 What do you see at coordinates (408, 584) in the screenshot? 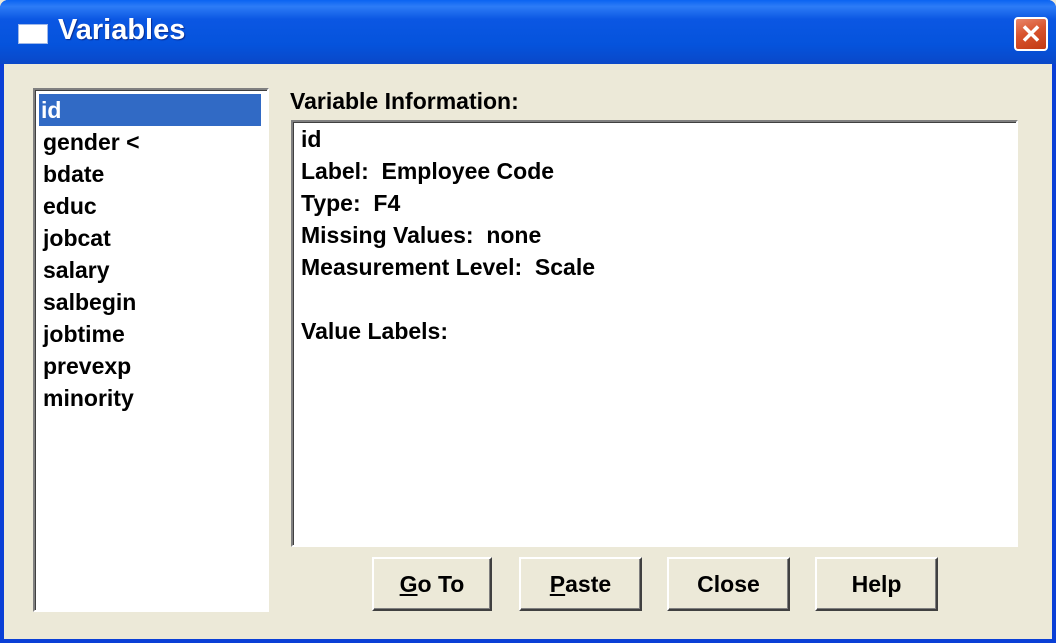
I see `go-to-mnemonic: G` at bounding box center [408, 584].